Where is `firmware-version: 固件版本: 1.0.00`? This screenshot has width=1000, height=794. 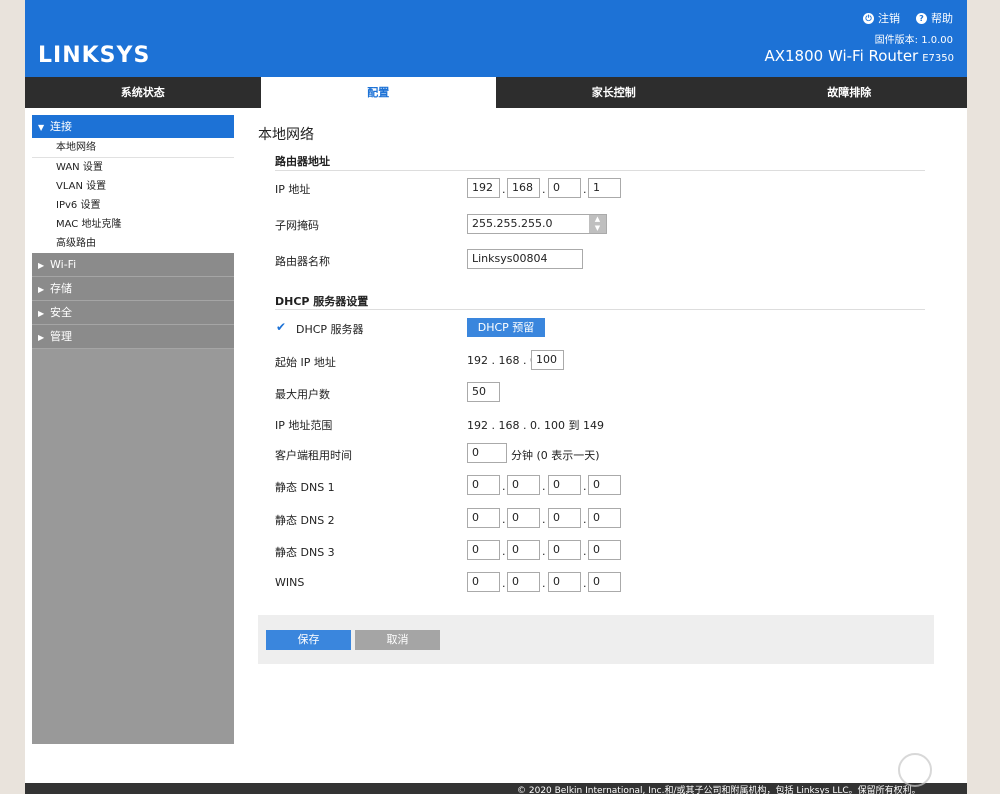 firmware-version: 固件版本: 1.0.00 is located at coordinates (913, 40).